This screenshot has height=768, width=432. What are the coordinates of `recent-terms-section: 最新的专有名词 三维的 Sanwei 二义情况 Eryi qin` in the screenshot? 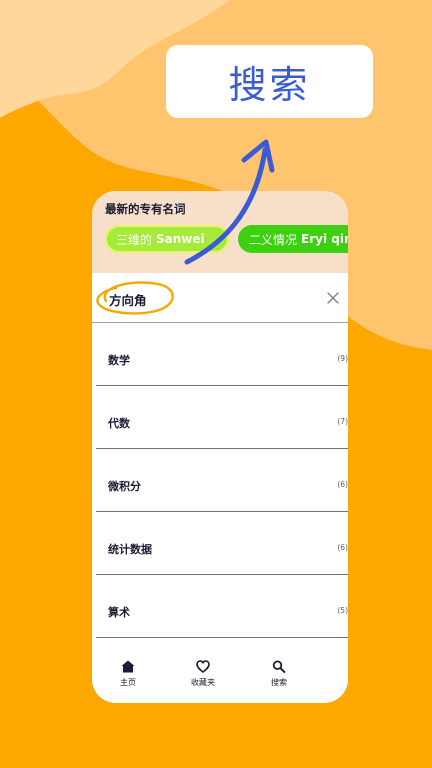 It's located at (220, 232).